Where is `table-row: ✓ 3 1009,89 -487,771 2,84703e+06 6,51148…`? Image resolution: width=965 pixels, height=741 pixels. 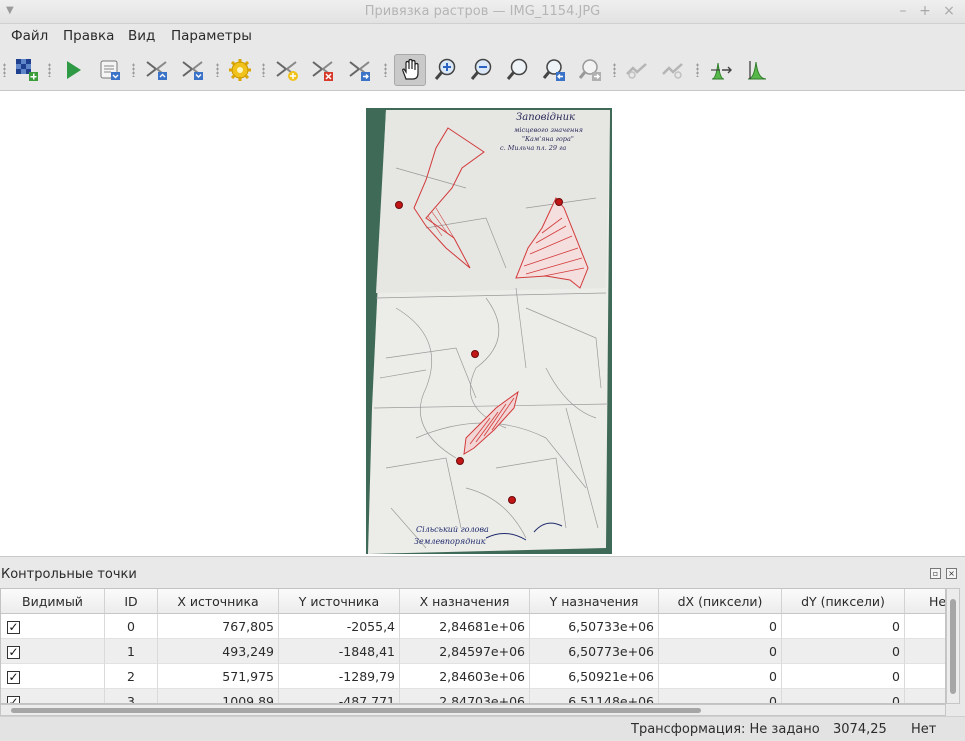
table-row: ✓ 3 1009,89 -487,771 2,84703e+06 6,51148… is located at coordinates (473, 696).